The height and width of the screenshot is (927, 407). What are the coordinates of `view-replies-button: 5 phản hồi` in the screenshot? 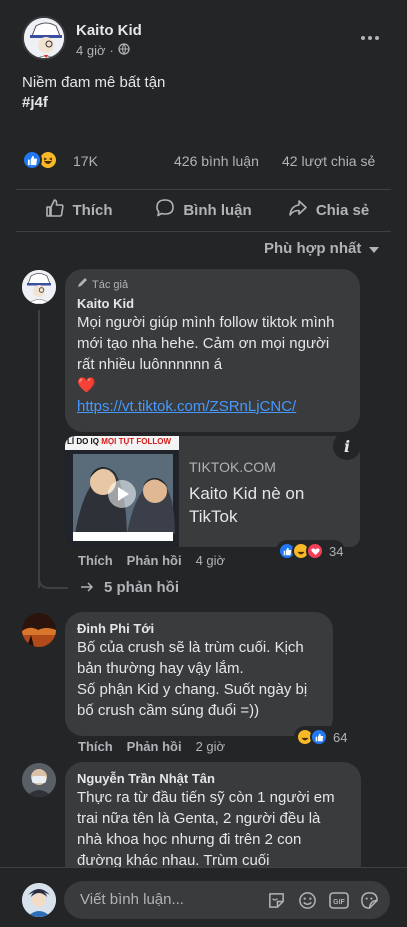 It's located at (129, 587).